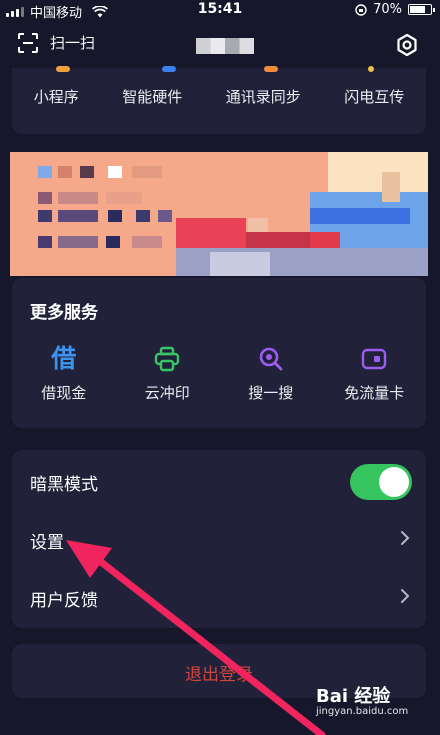  What do you see at coordinates (64, 358) in the screenshot?
I see `cash-loan-icon: 借` at bounding box center [64, 358].